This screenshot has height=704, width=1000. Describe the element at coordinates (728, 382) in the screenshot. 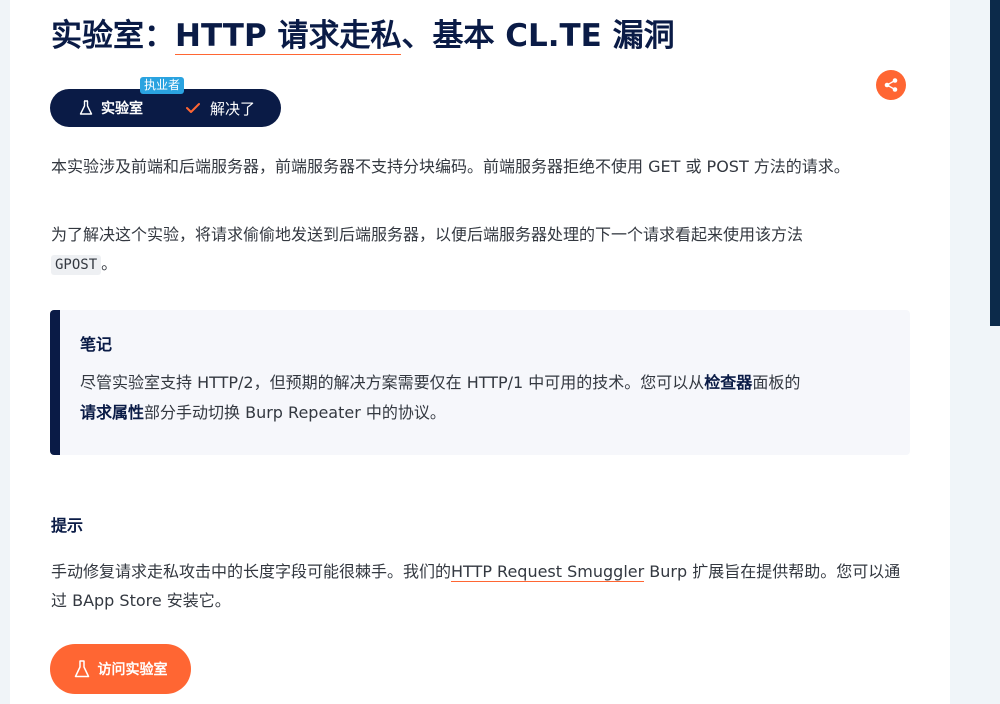

I see `inspector-term: 检查器` at that location.